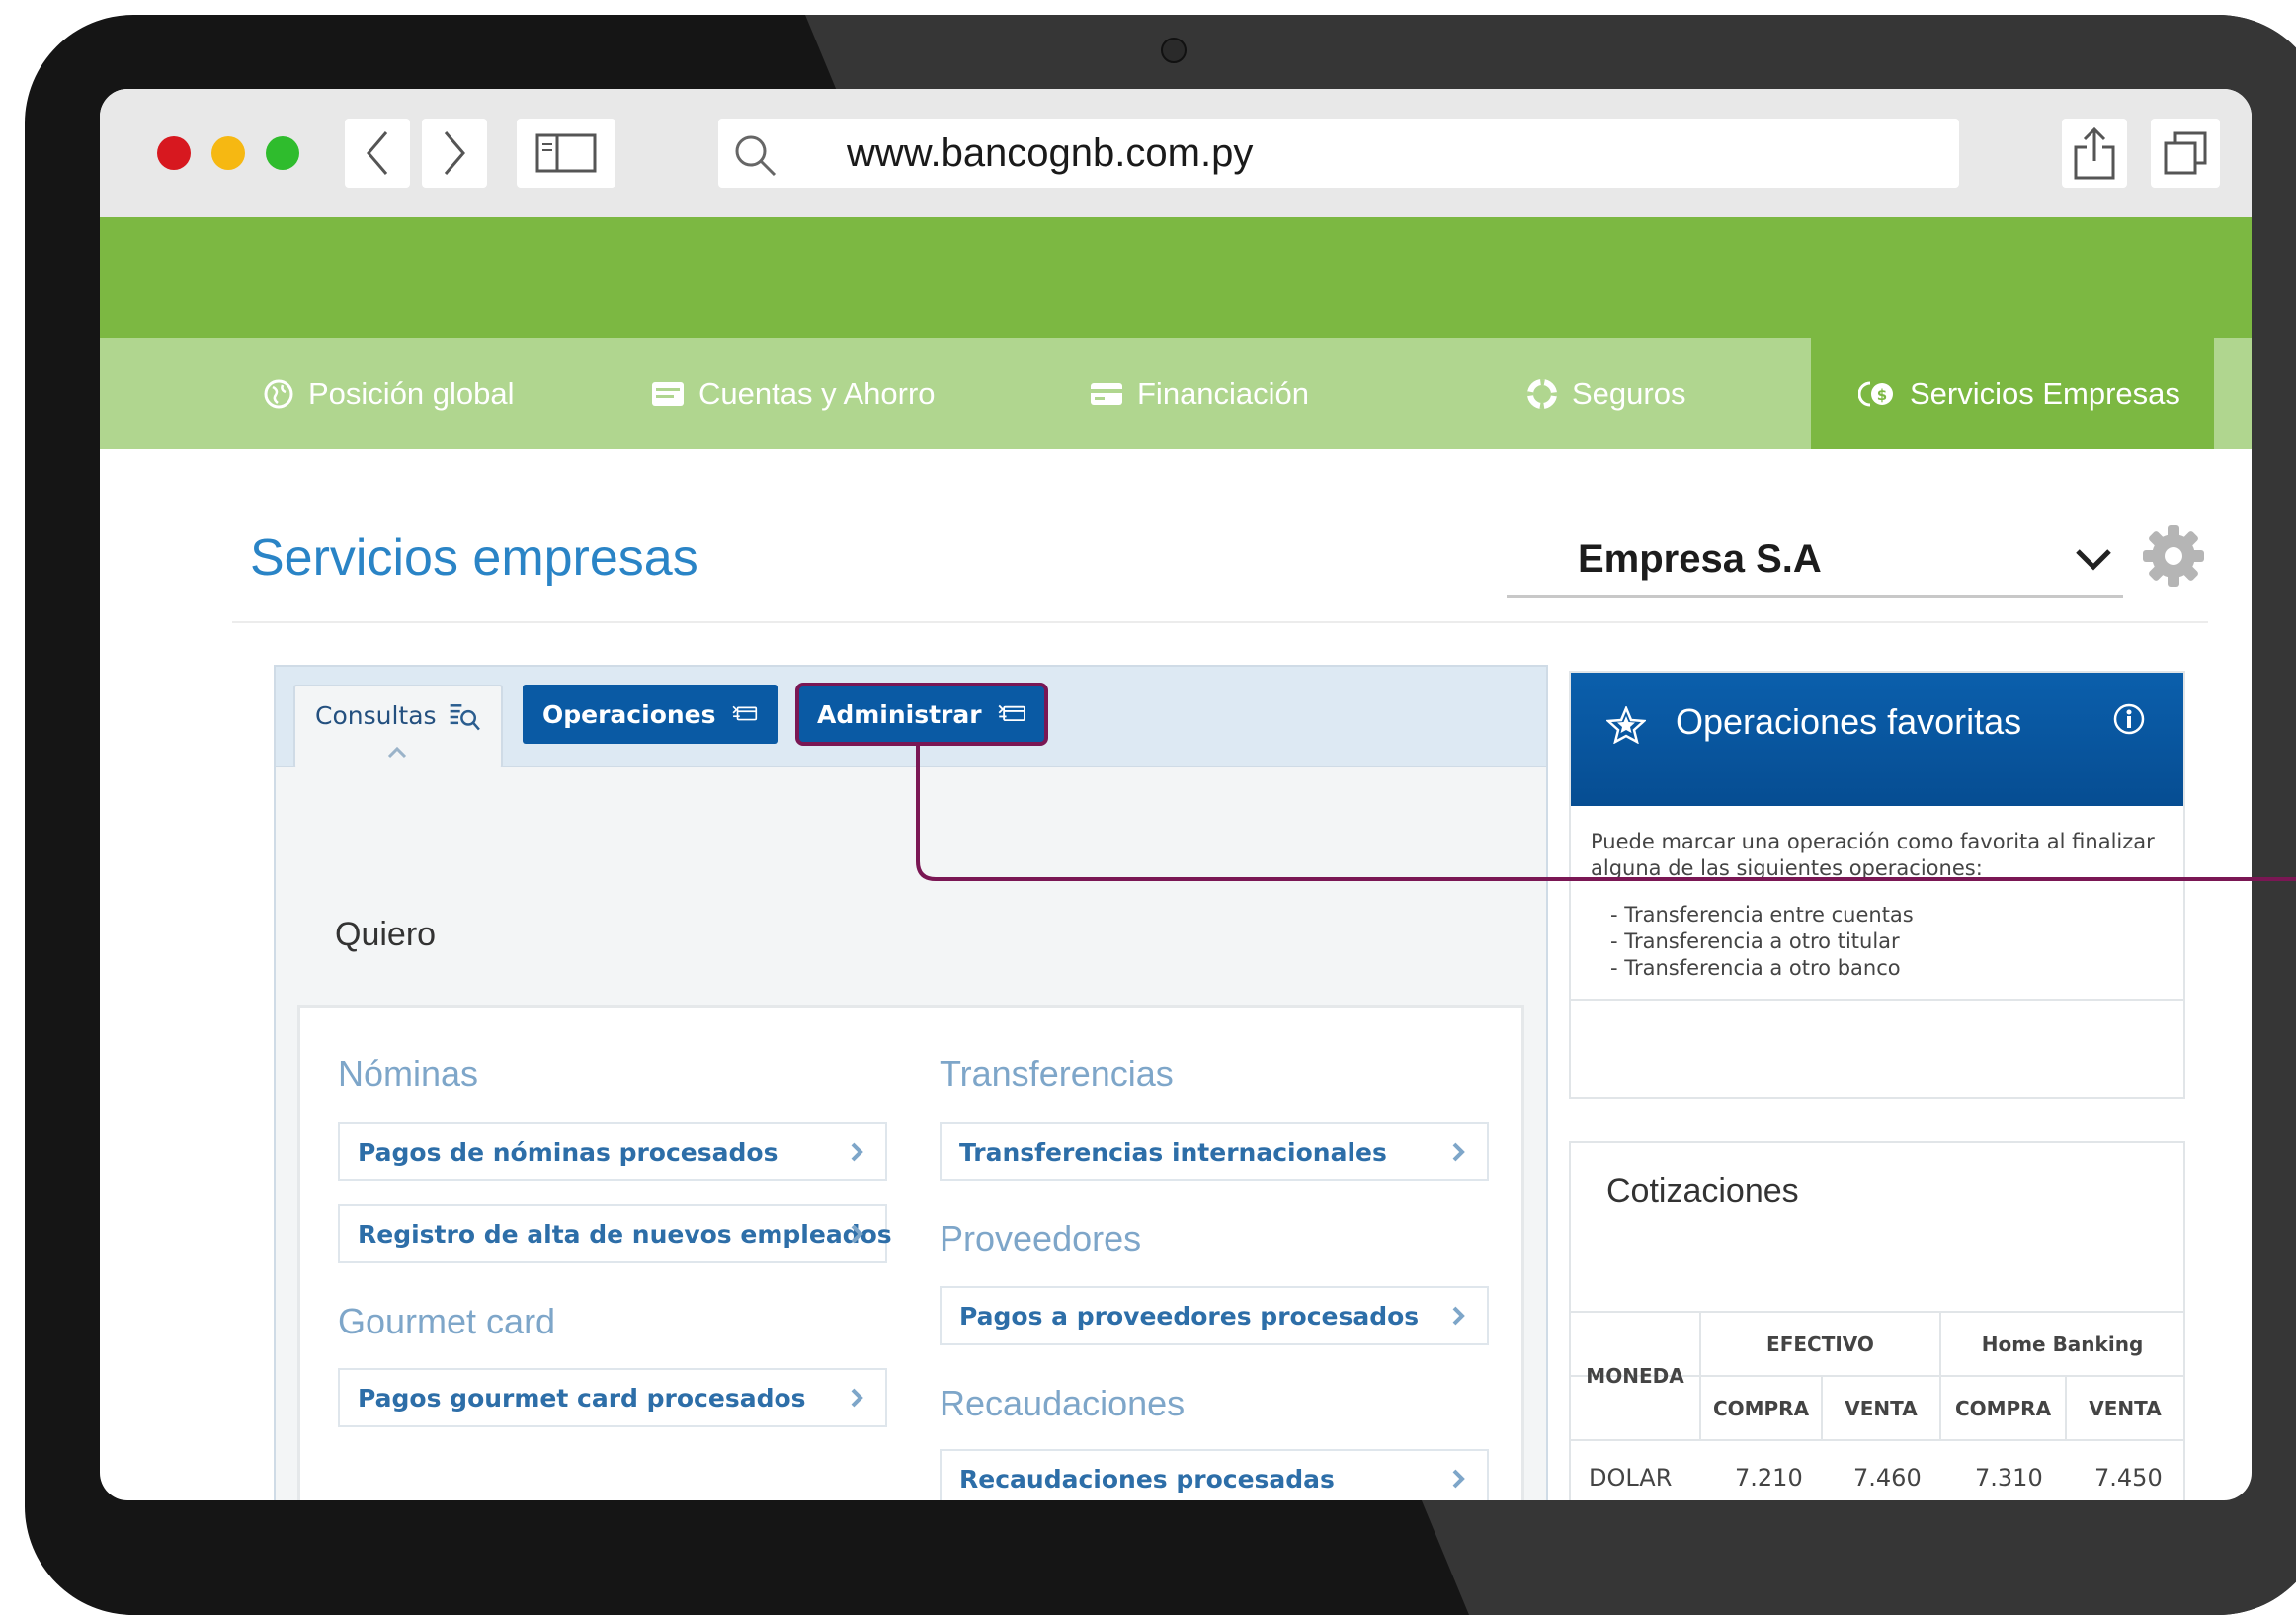  What do you see at coordinates (1877, 1000) in the screenshot?
I see `favorites-divider` at bounding box center [1877, 1000].